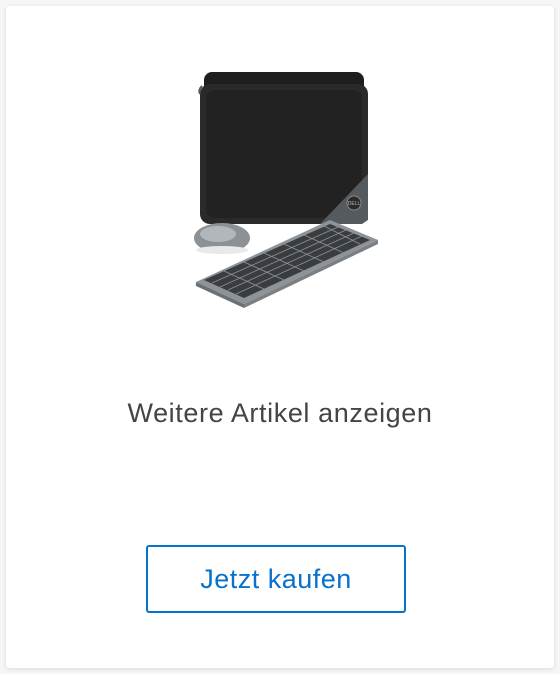  What do you see at coordinates (354, 204) in the screenshot?
I see `svg-text: DELL` at bounding box center [354, 204].